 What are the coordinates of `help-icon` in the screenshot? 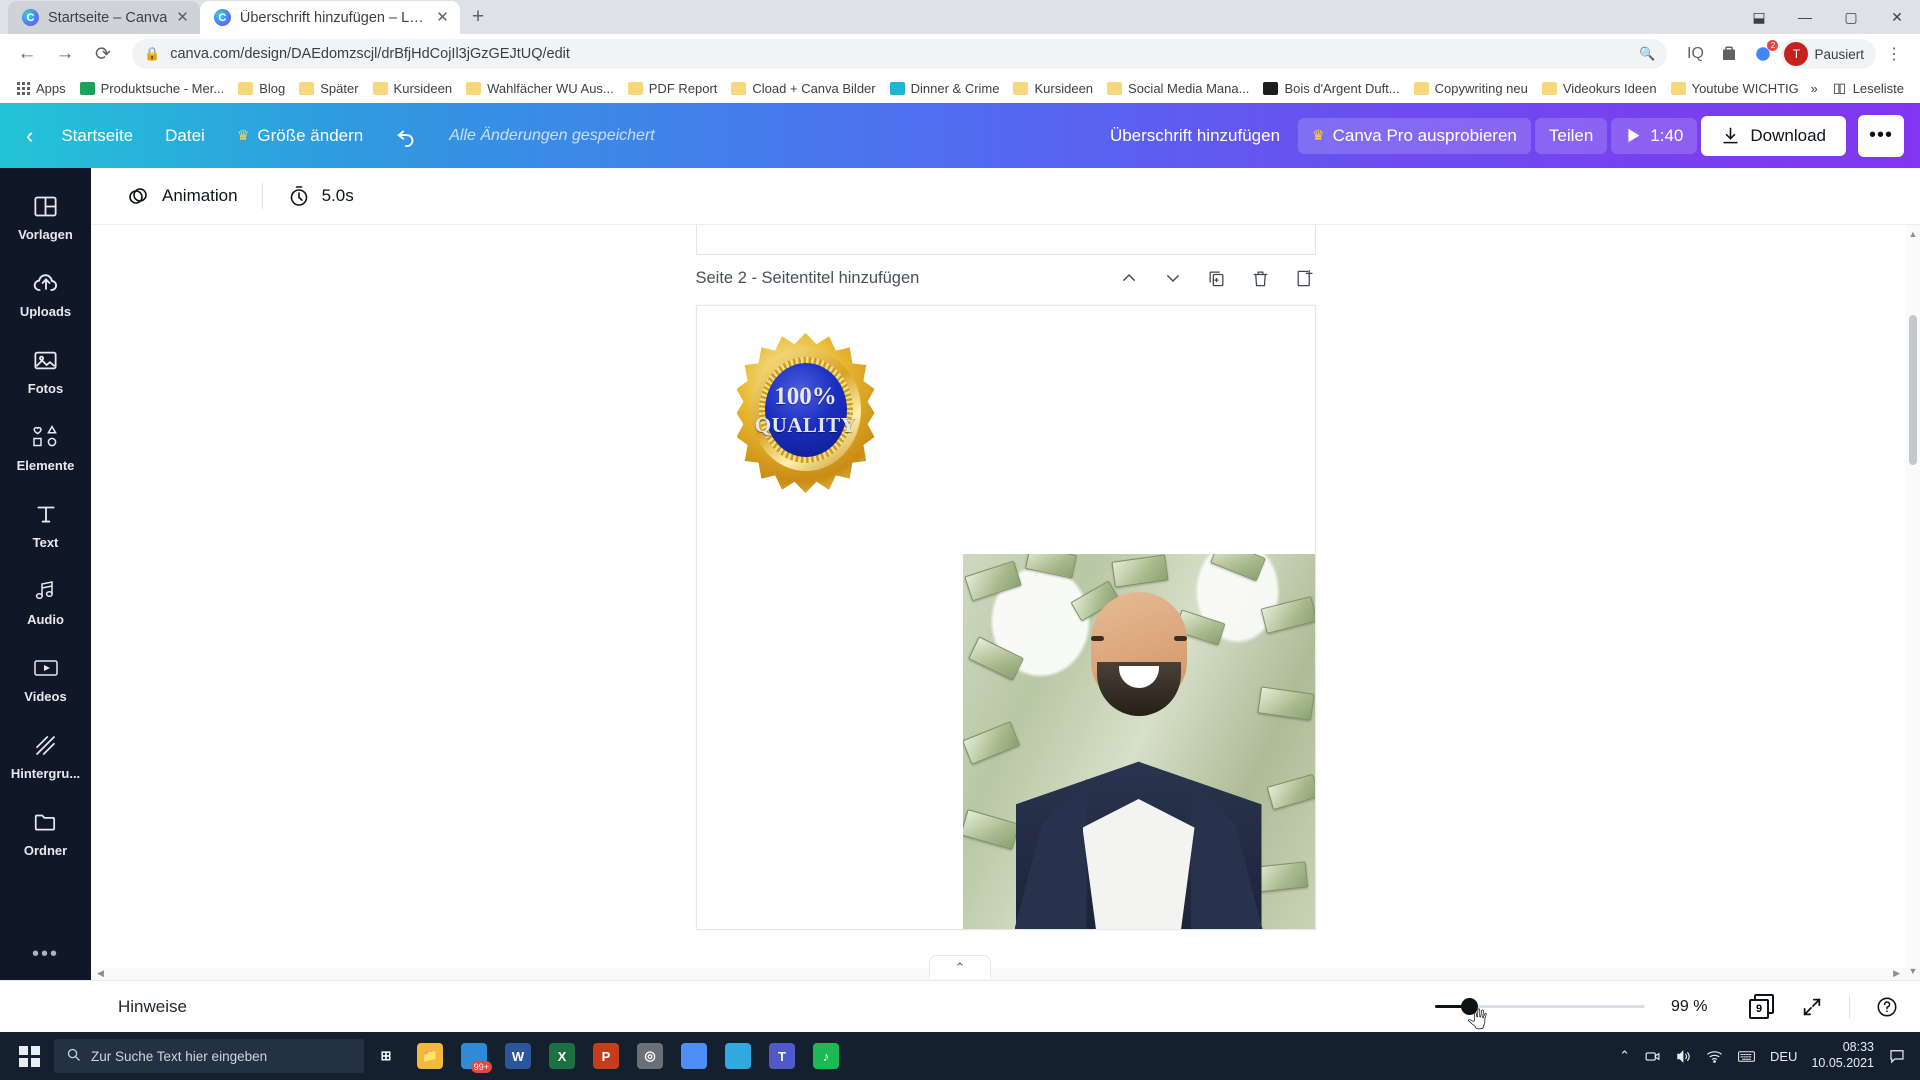 It's located at (1887, 1007).